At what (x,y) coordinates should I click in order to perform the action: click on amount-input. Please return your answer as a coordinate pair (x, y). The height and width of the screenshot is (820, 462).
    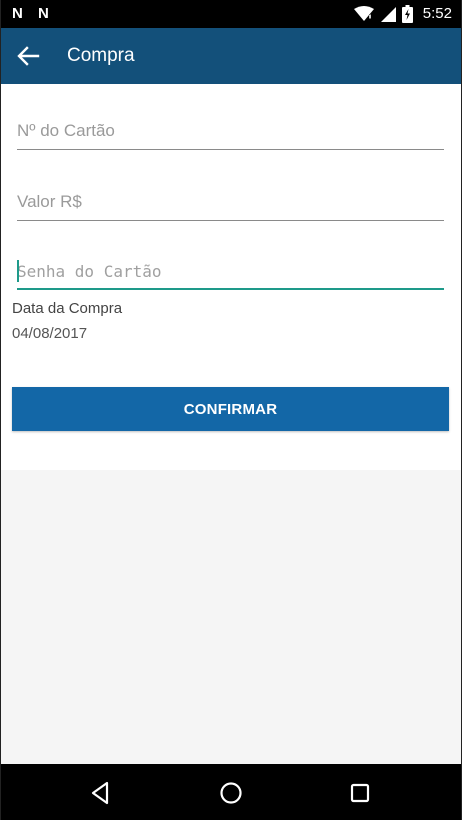
    Looking at the image, I should click on (230, 202).